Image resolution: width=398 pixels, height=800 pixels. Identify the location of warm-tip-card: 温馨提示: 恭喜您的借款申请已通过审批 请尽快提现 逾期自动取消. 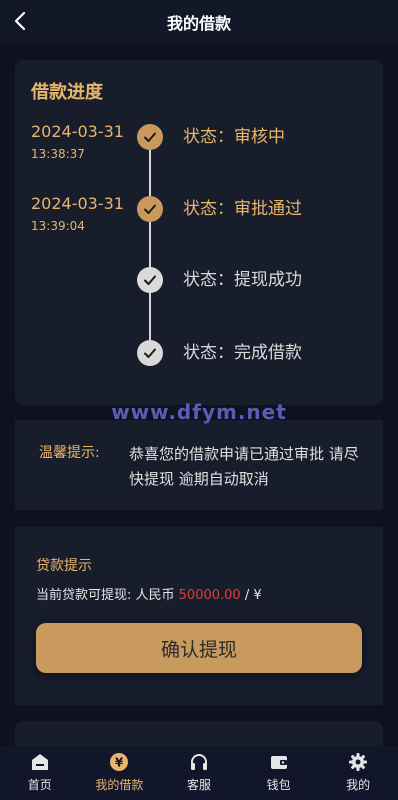
(199, 465).